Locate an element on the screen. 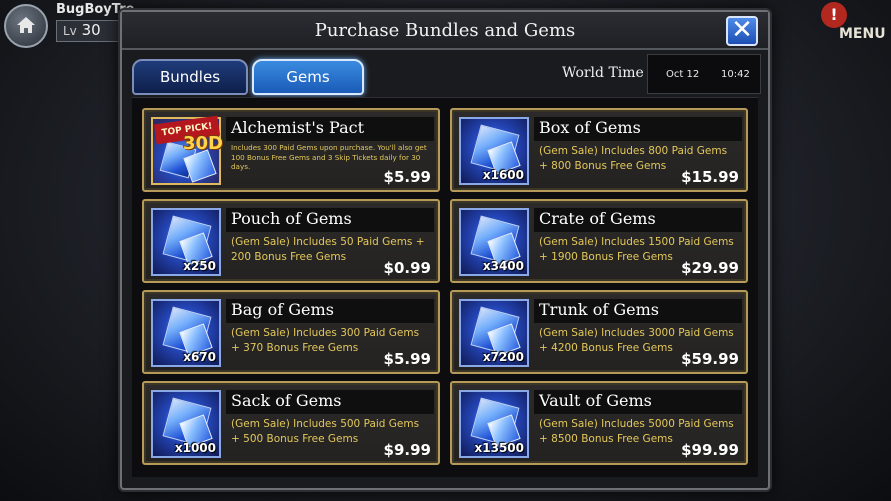 The image size is (891, 501). gem-icon: x250 is located at coordinates (186, 242).